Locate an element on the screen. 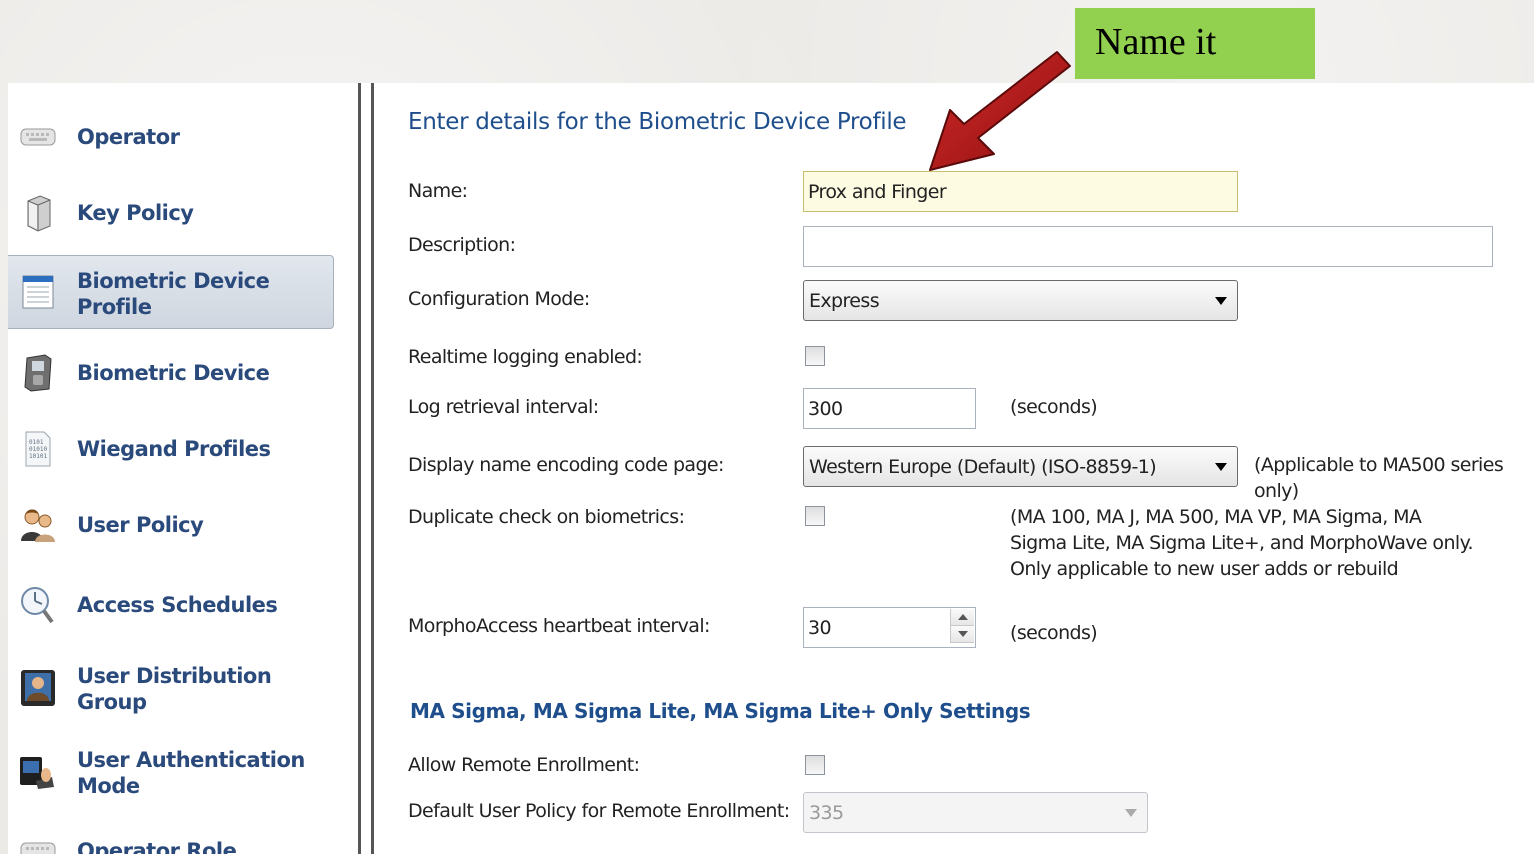 The image size is (1534, 854). duplicate-check-label: Duplicate check on biometrics: is located at coordinates (546, 517).